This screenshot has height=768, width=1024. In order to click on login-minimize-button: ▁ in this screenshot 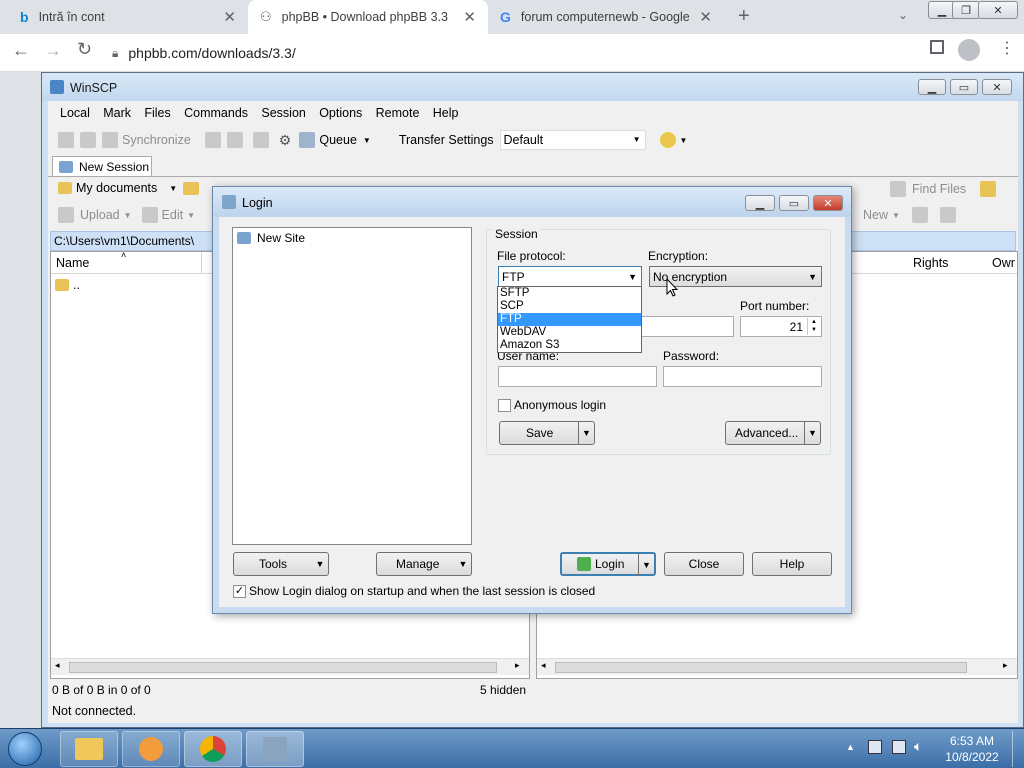, I will do `click(760, 203)`.